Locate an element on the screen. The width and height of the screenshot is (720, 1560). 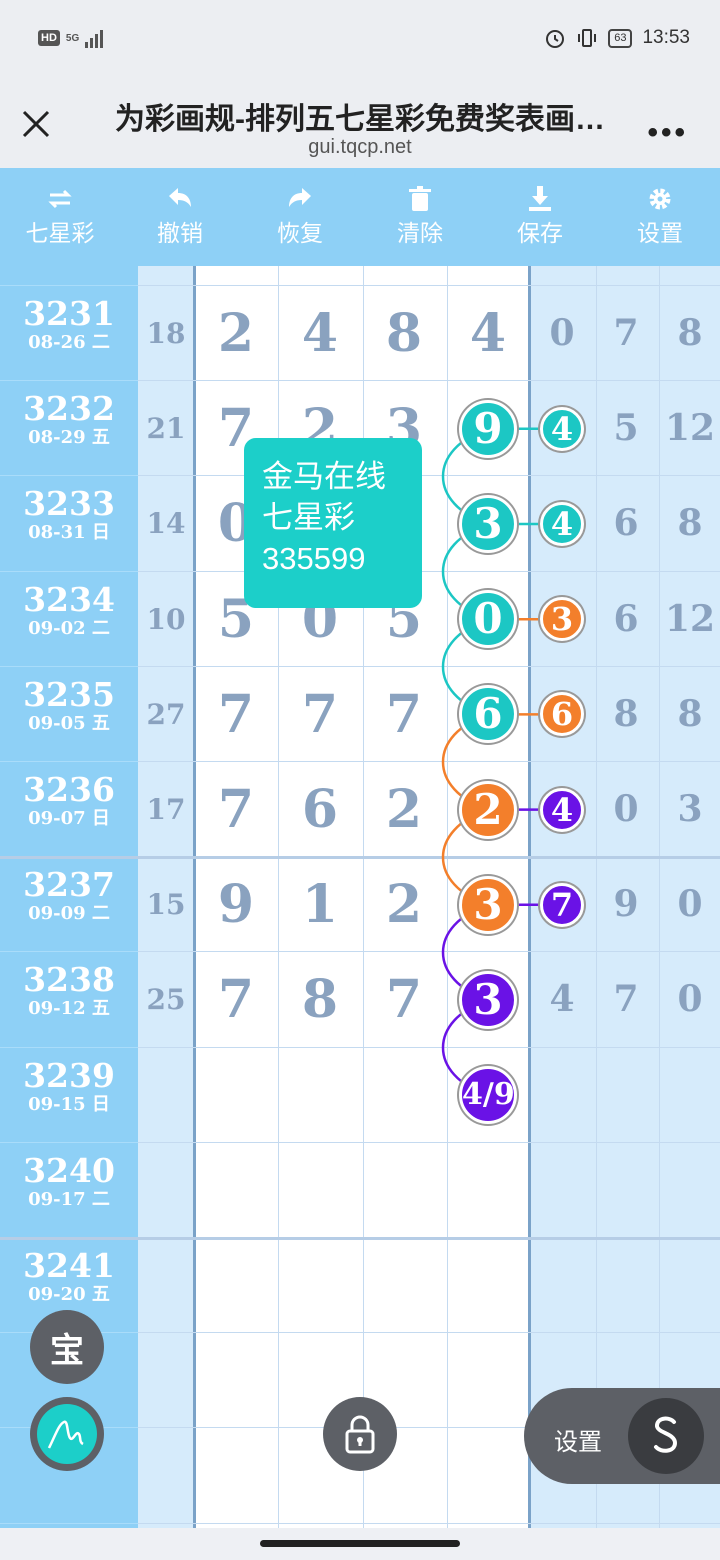
toolbar: 七星彩 撤销 恢复 清除 保存 设置 is located at coordinates (360, 217).